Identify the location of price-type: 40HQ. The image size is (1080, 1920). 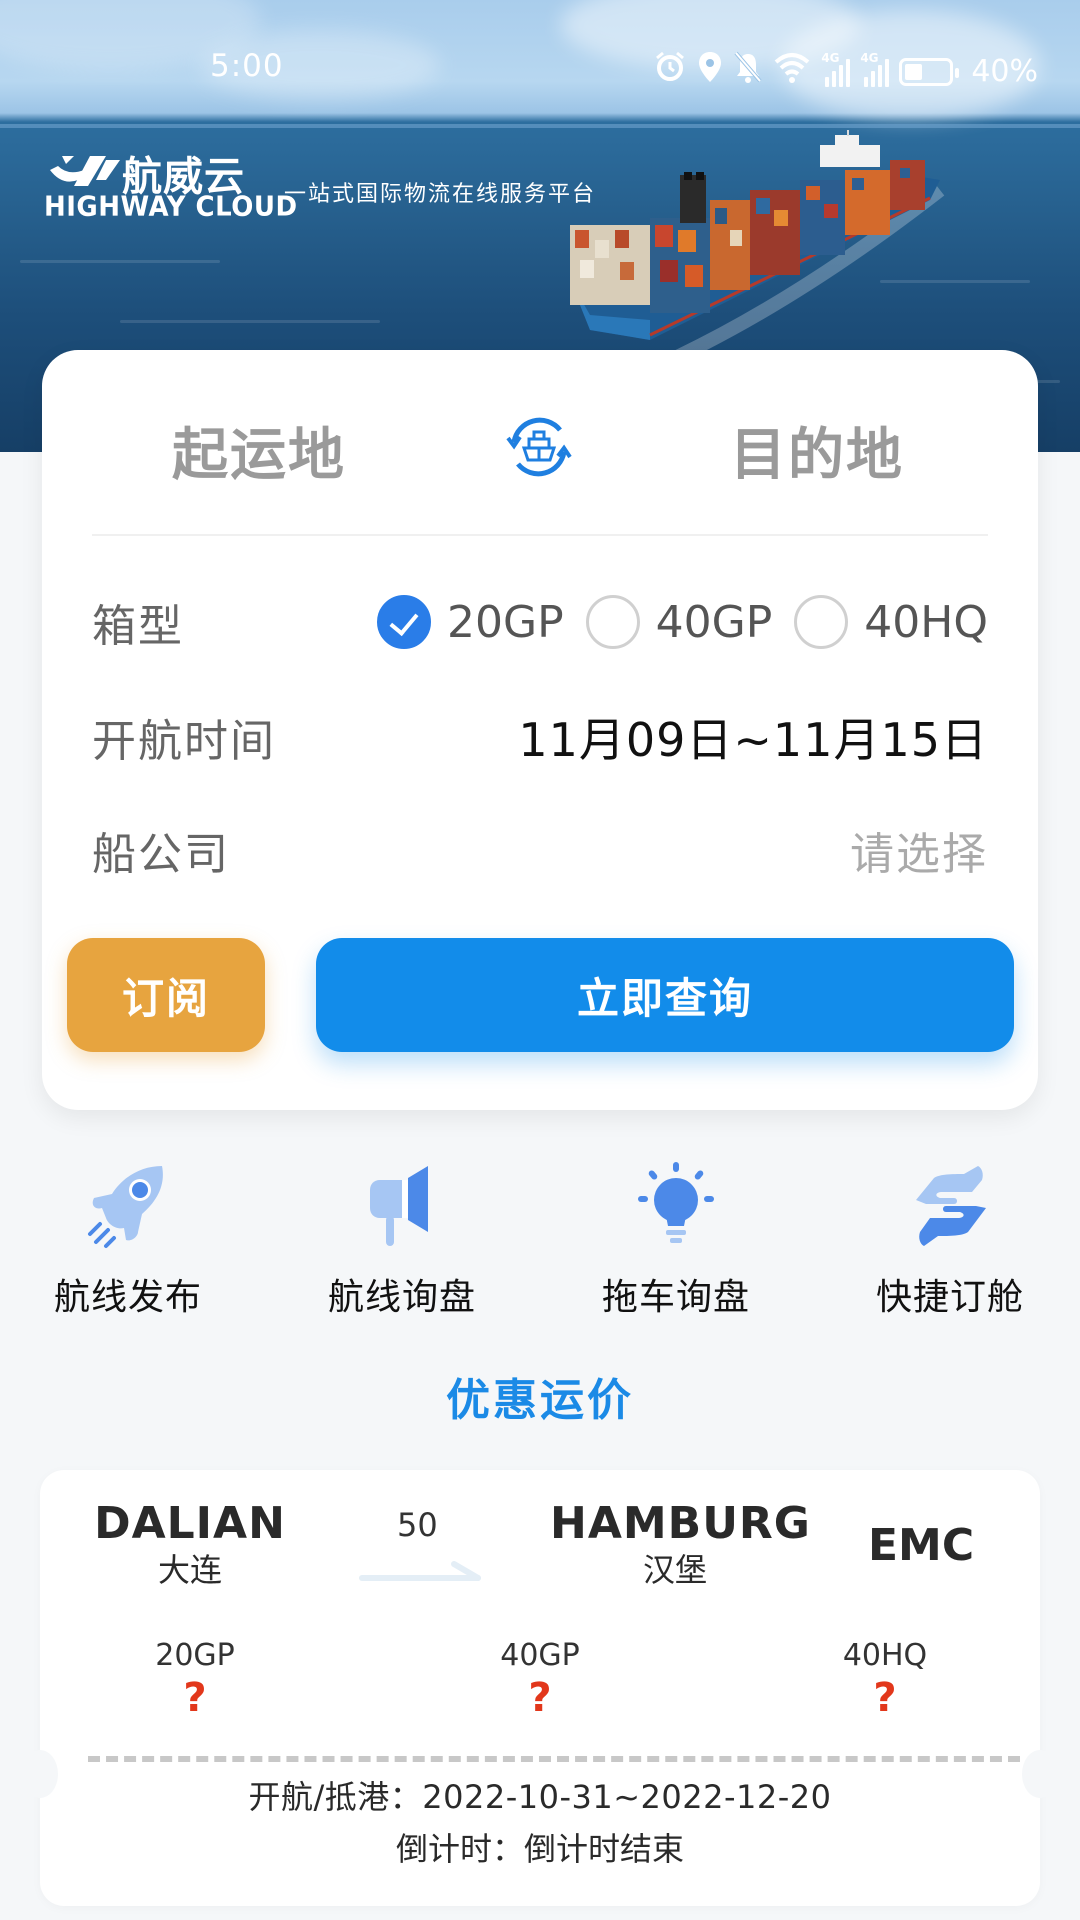
(885, 1655).